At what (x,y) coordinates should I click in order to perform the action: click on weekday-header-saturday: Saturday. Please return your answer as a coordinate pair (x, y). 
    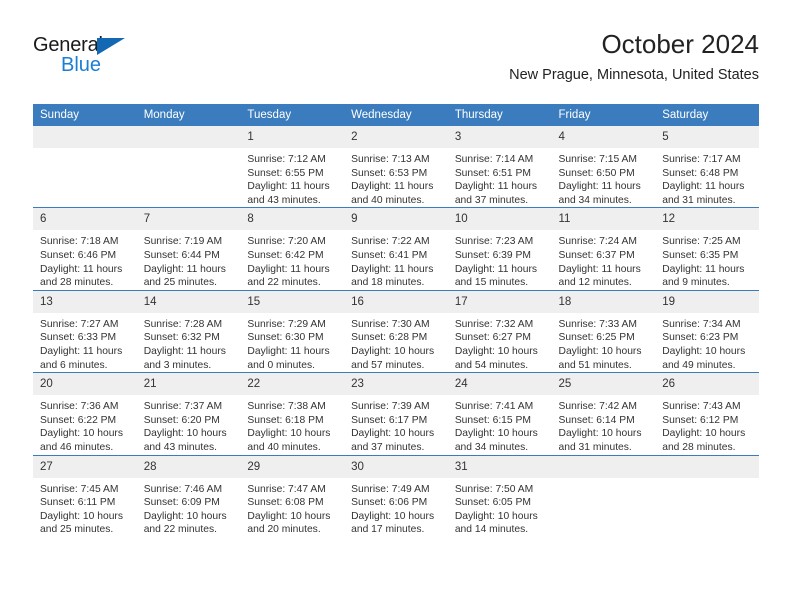
    Looking at the image, I should click on (707, 115).